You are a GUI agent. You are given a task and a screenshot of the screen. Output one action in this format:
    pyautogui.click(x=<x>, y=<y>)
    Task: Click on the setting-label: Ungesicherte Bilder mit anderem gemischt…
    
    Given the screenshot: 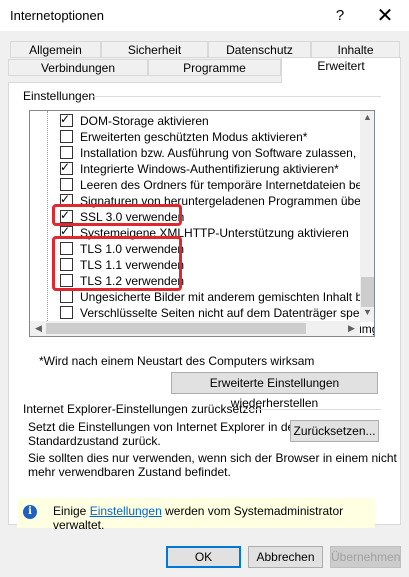 What is the action you would take?
    pyautogui.click(x=227, y=297)
    